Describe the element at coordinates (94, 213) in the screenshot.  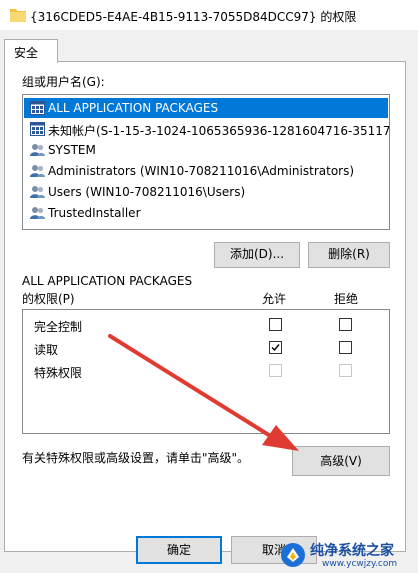
I see `list-item-label: TrustedInstaller` at that location.